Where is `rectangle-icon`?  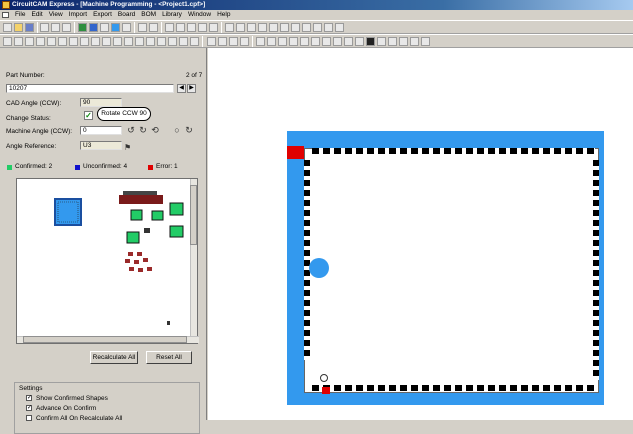 rectangle-icon is located at coordinates (348, 41).